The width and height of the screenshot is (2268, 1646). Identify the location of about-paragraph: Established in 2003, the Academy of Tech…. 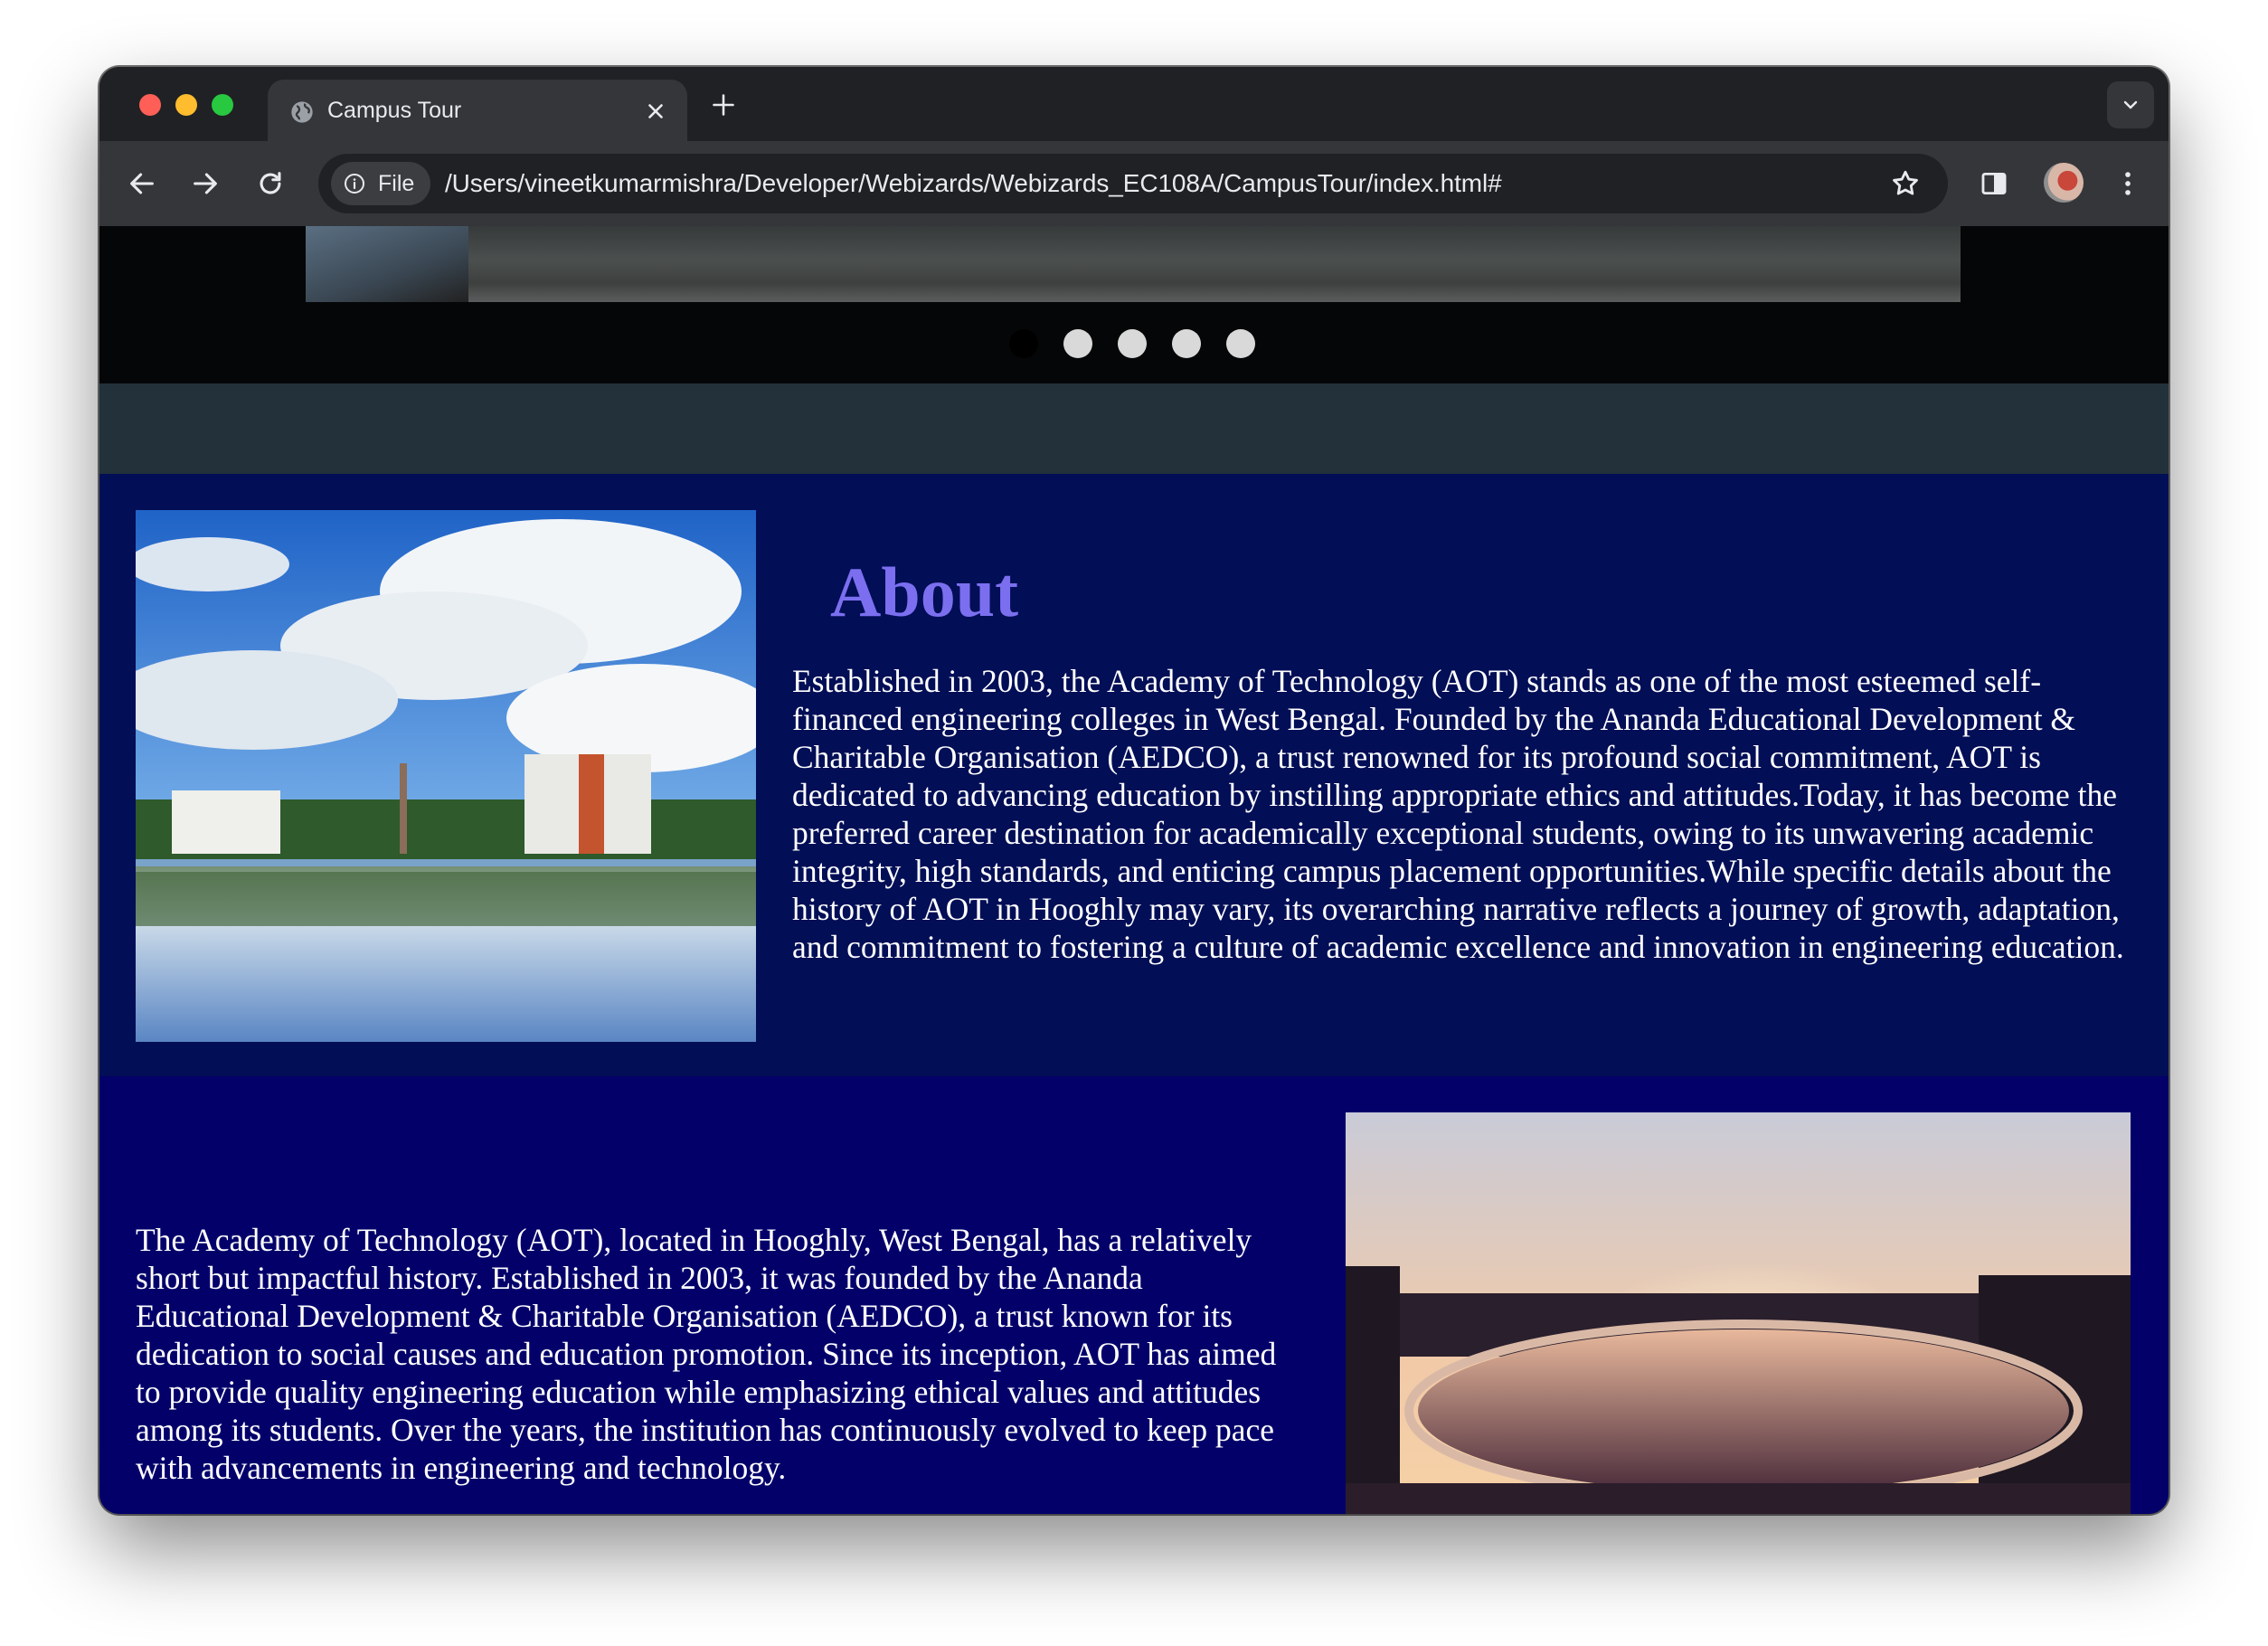
(1458, 814).